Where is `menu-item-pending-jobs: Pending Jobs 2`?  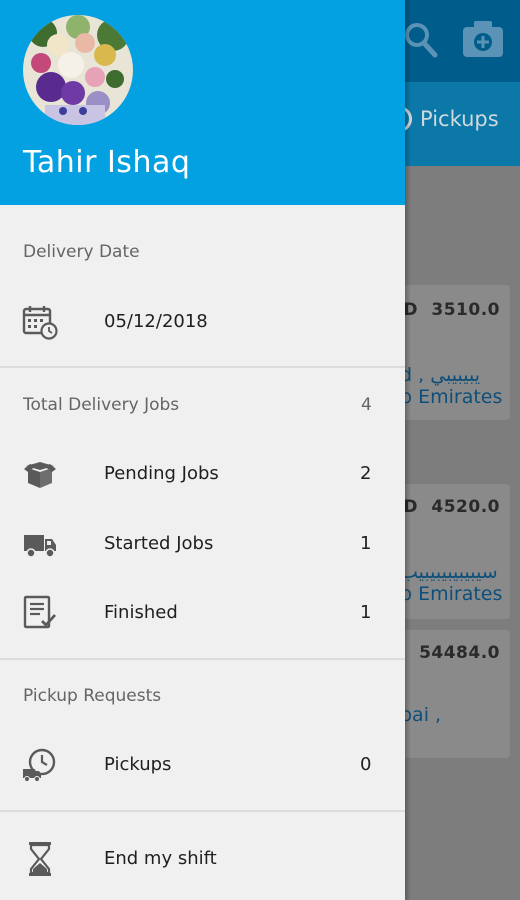
menu-item-pending-jobs: Pending Jobs 2 is located at coordinates (202, 474).